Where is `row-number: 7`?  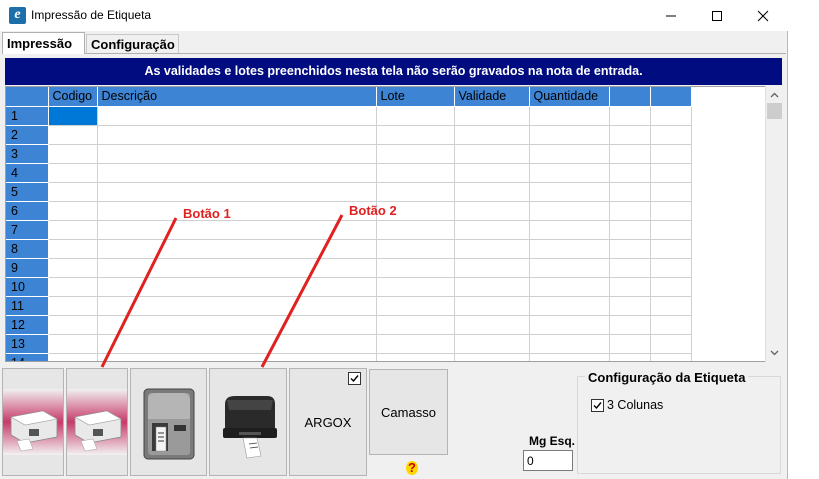
row-number: 7 is located at coordinates (27, 230).